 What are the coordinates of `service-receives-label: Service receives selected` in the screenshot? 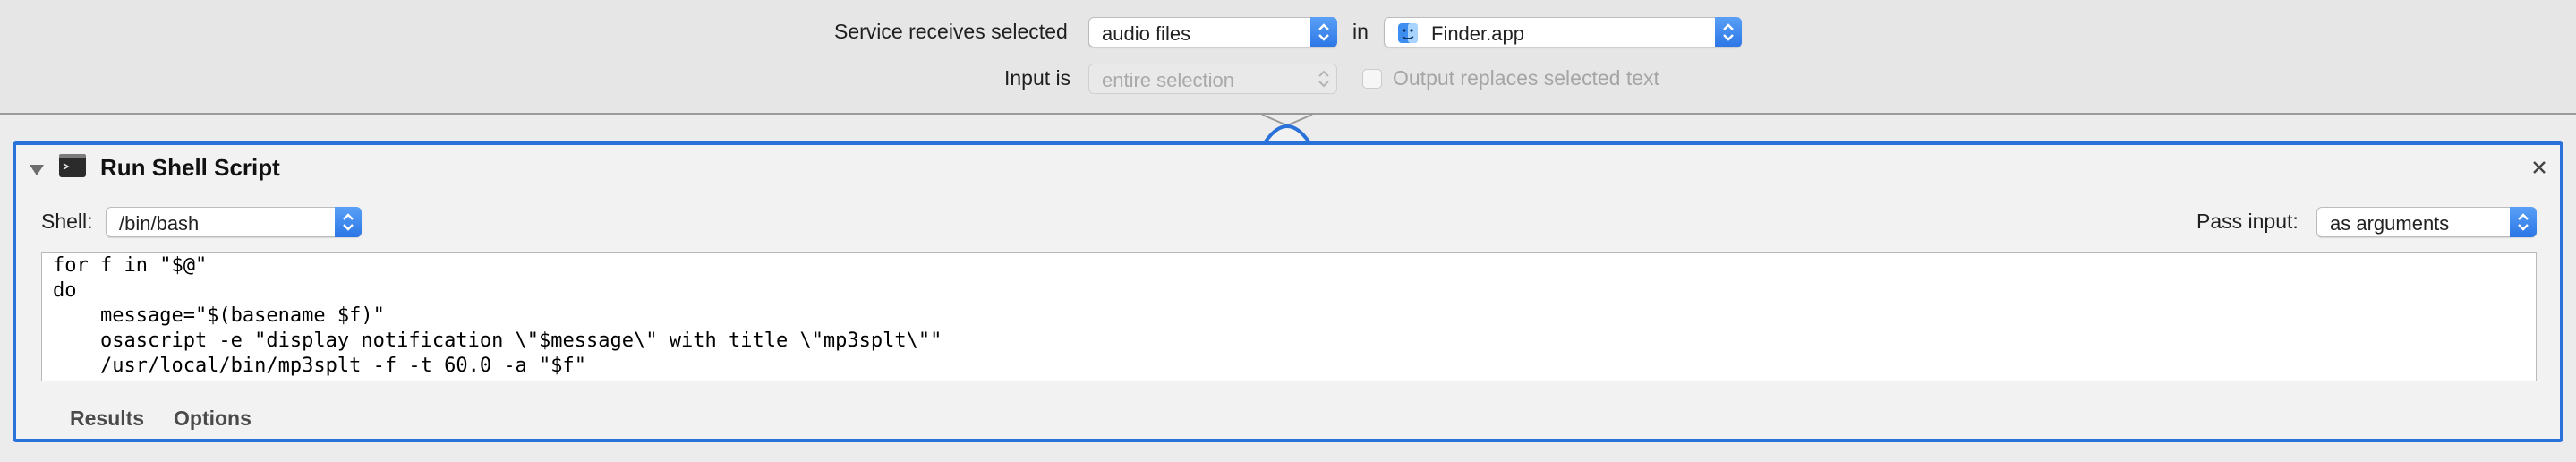 It's located at (951, 31).